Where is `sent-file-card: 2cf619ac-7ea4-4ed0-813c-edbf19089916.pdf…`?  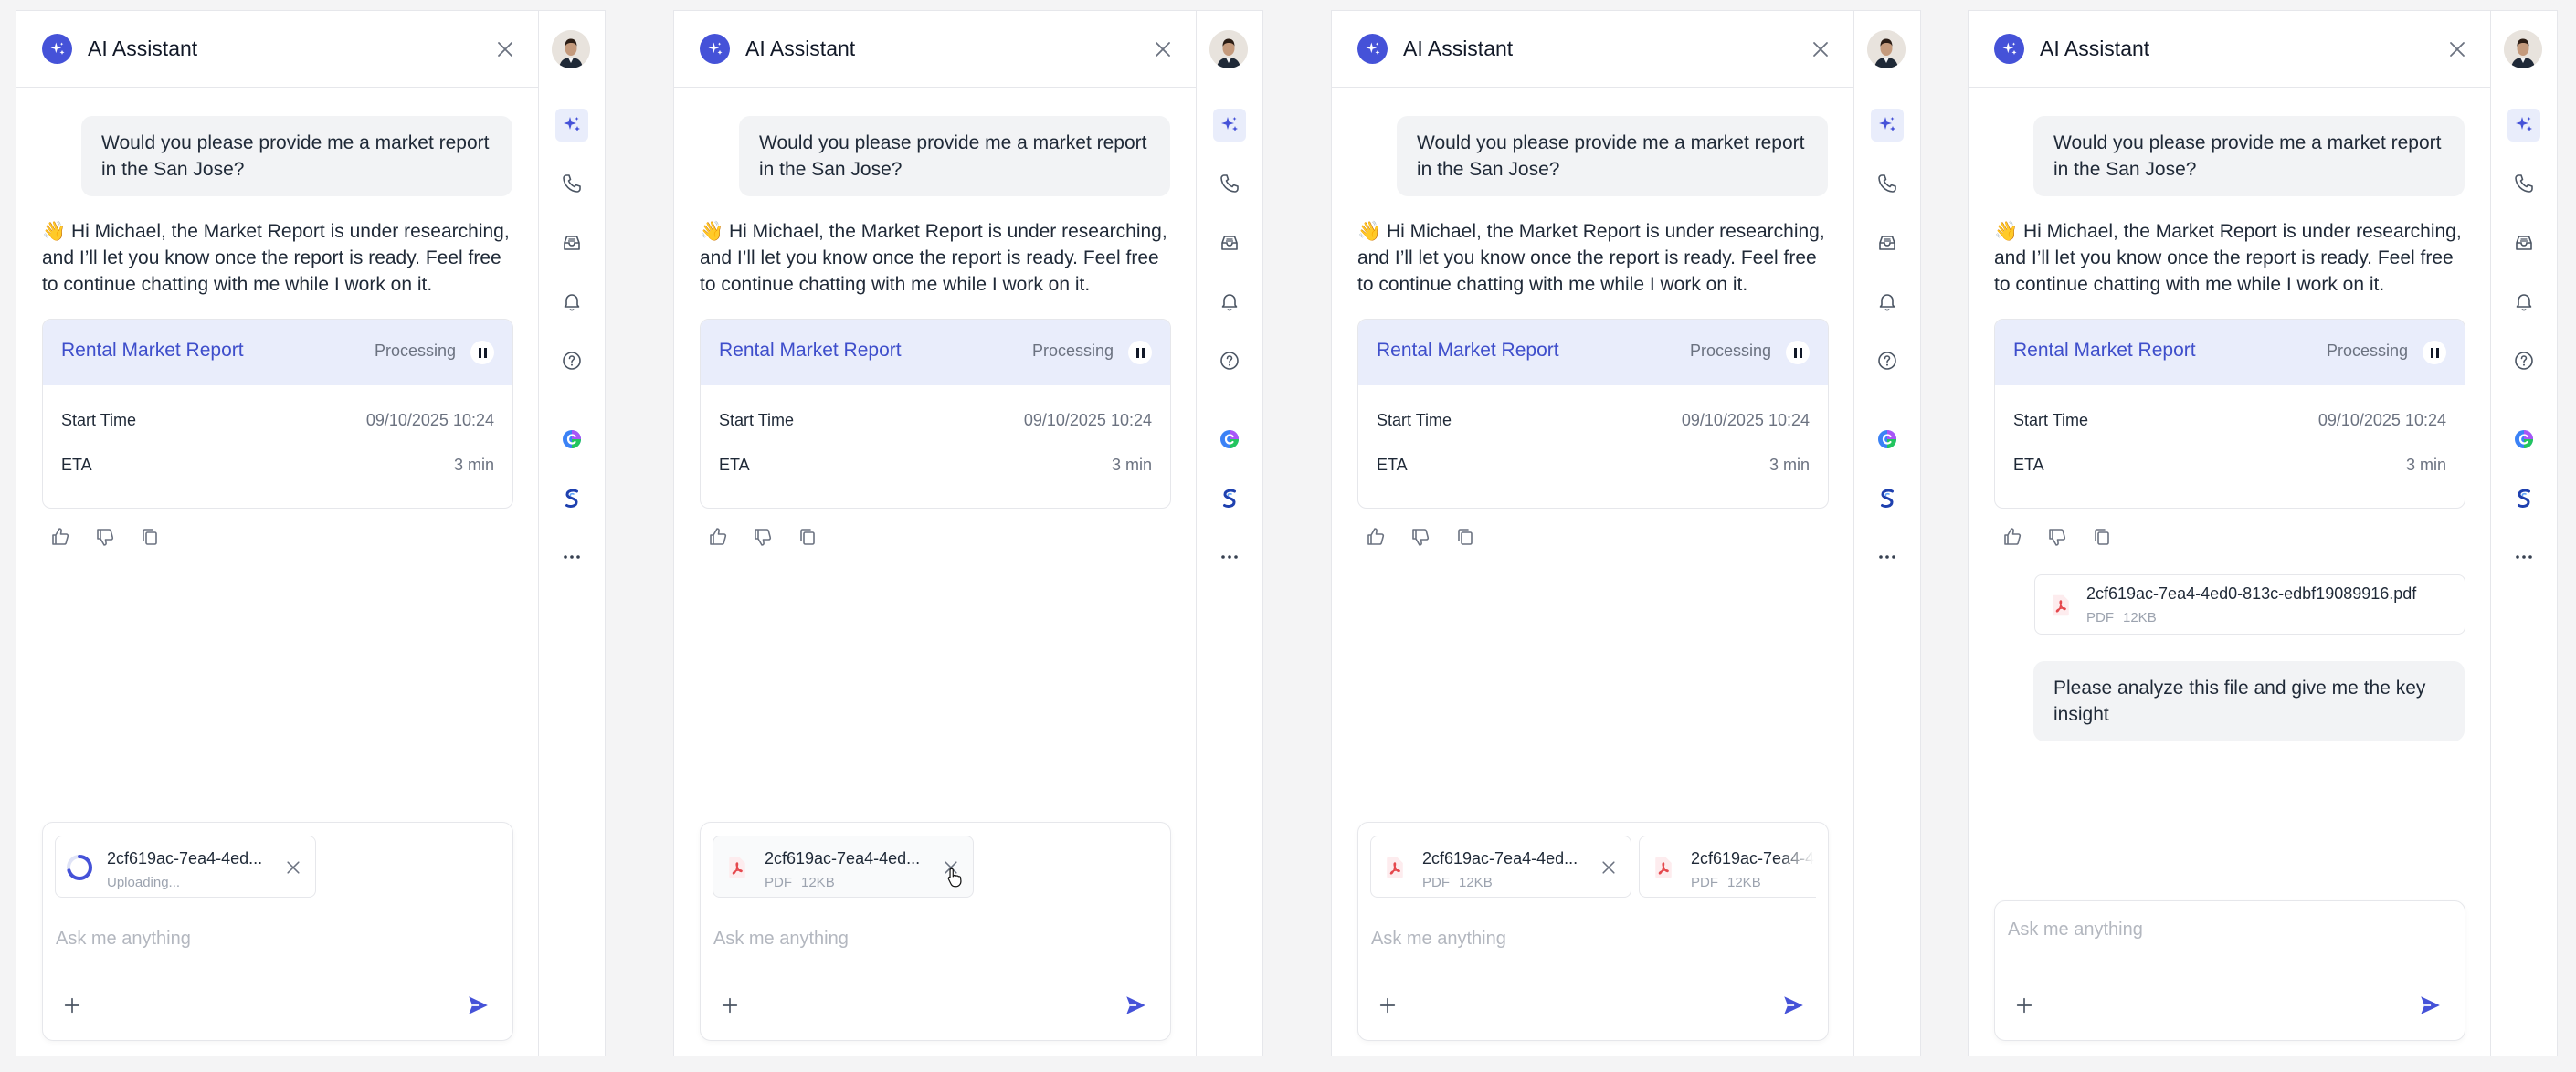 sent-file-card: 2cf619ac-7ea4-4ed0-813c-edbf19089916.pdf… is located at coordinates (2249, 604).